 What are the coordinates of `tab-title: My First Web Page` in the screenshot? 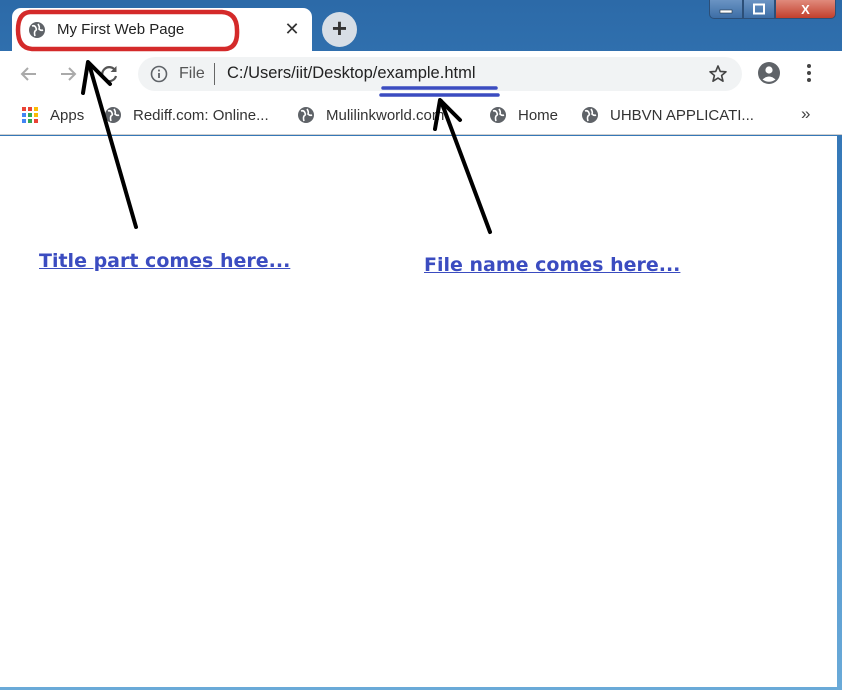 It's located at (121, 29).